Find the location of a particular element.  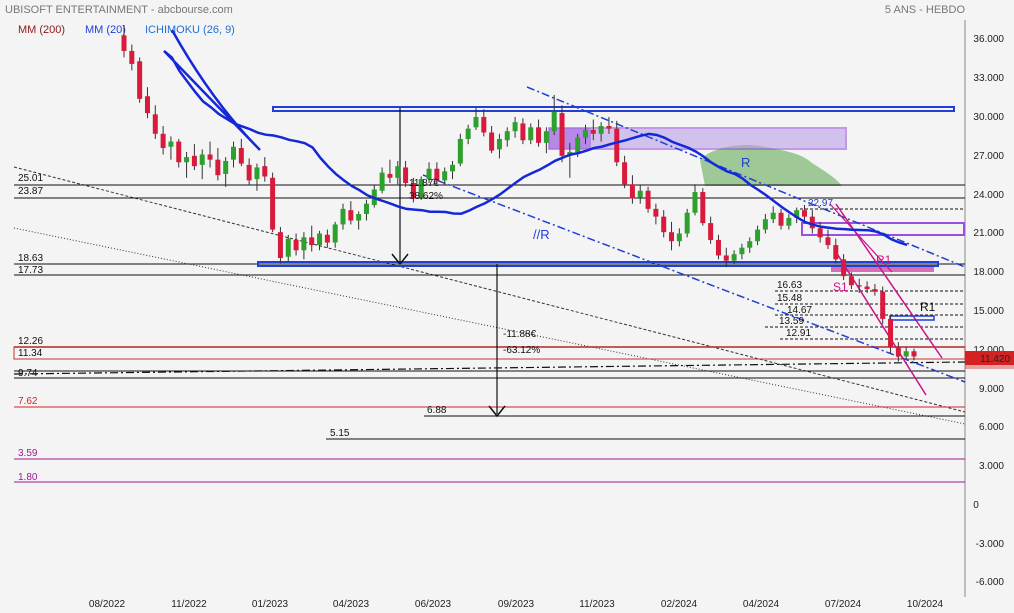

x-tick-label: 07/2024 is located at coordinates (843, 604).